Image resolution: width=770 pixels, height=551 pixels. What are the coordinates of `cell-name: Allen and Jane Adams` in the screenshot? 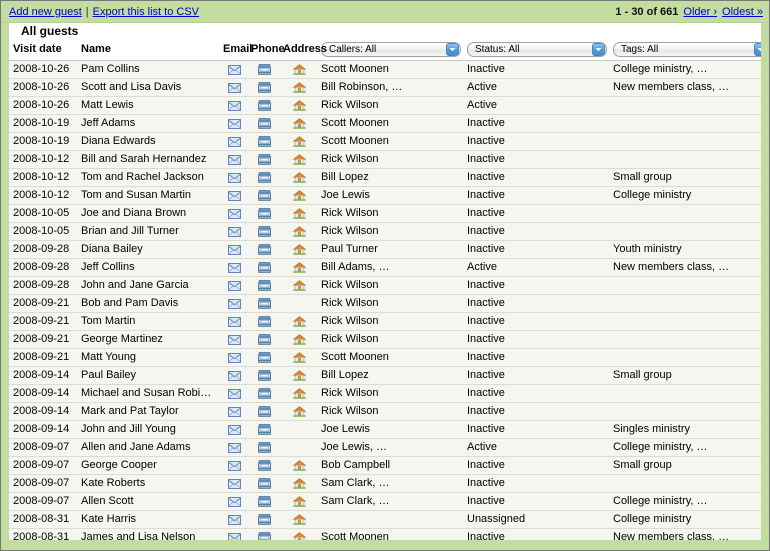 It's located at (148, 447).